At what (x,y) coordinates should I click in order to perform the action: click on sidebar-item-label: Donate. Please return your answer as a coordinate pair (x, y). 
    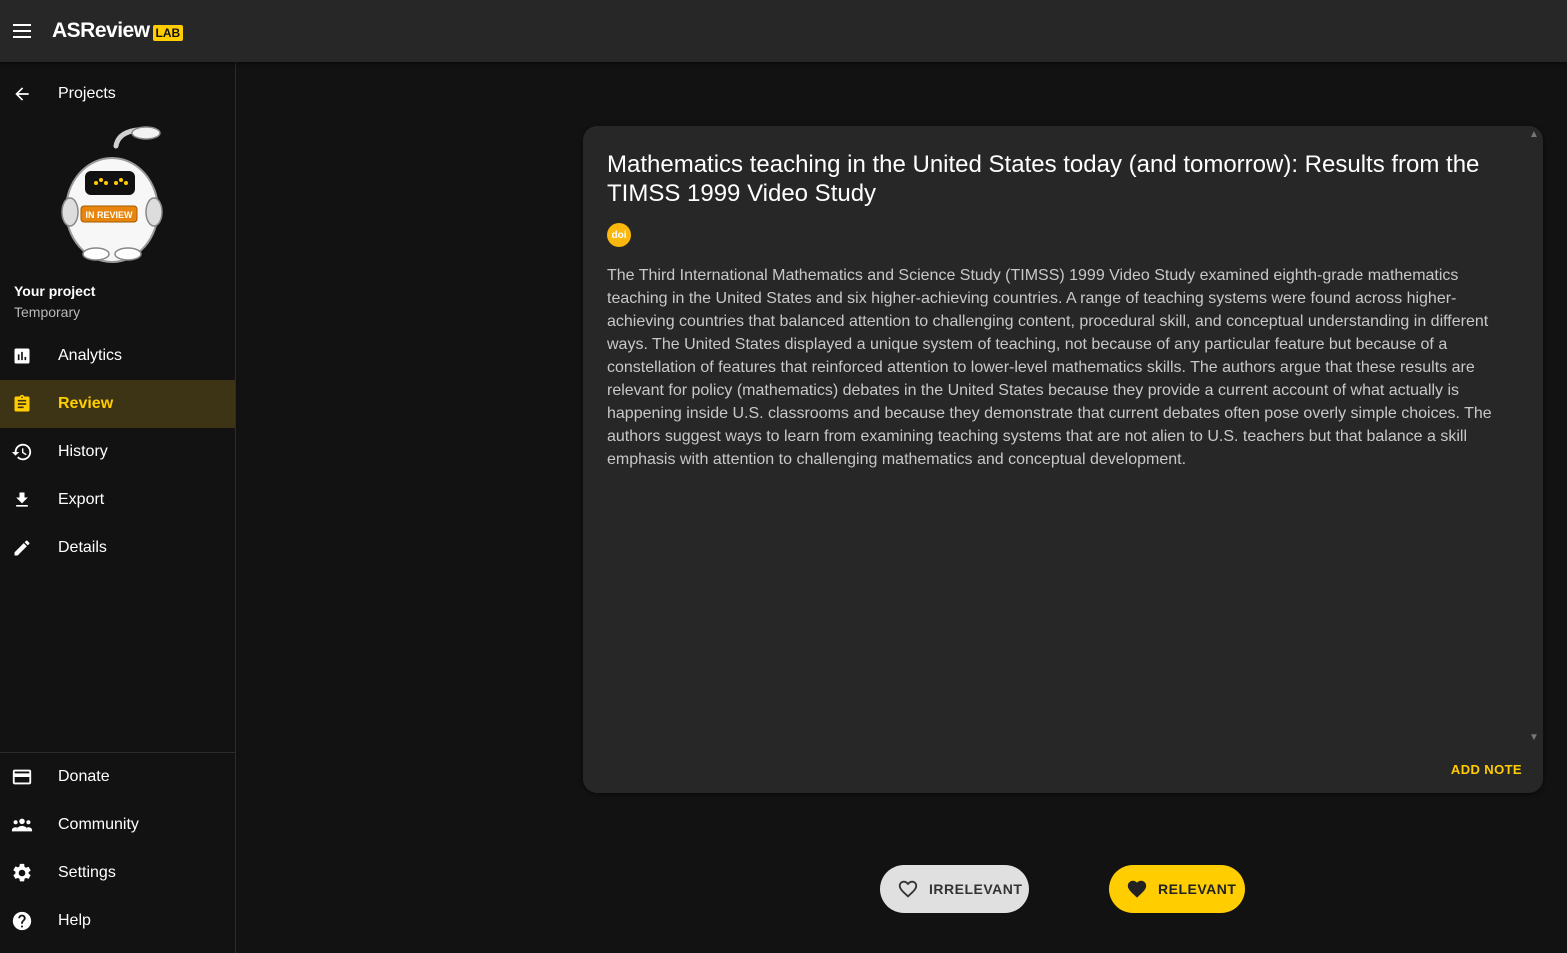
    Looking at the image, I should click on (84, 776).